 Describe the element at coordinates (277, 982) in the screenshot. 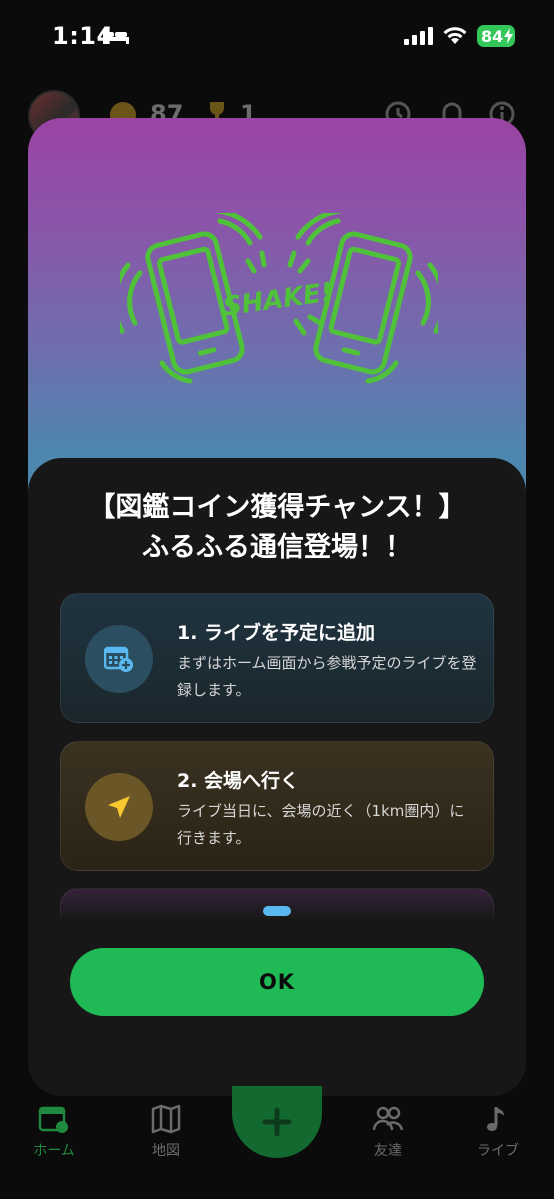

I see `ok-button: OK` at that location.